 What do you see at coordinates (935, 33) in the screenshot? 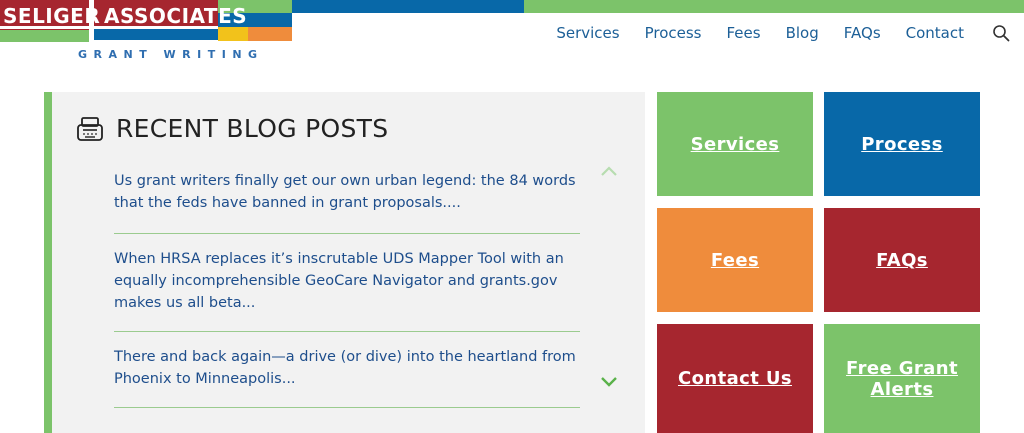
I see `nav-item-contact: Contact` at bounding box center [935, 33].